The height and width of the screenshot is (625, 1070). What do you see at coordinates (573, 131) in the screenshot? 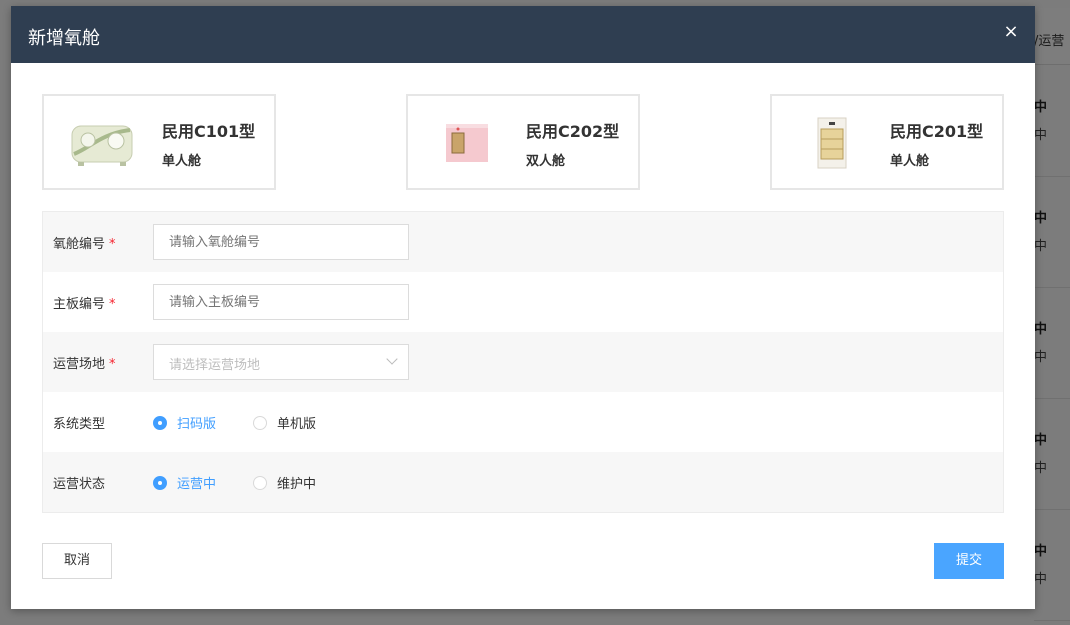
I see `product-name: 民用C202型` at bounding box center [573, 131].